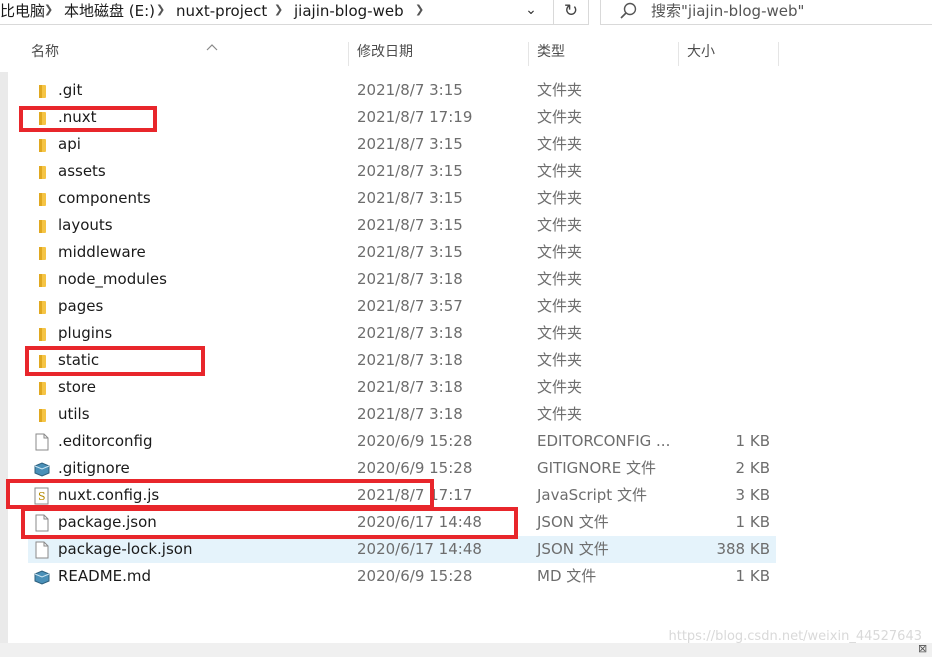 This screenshot has width=932, height=657. Describe the element at coordinates (567, 576) in the screenshot. I see `file-type: MD 文件` at that location.